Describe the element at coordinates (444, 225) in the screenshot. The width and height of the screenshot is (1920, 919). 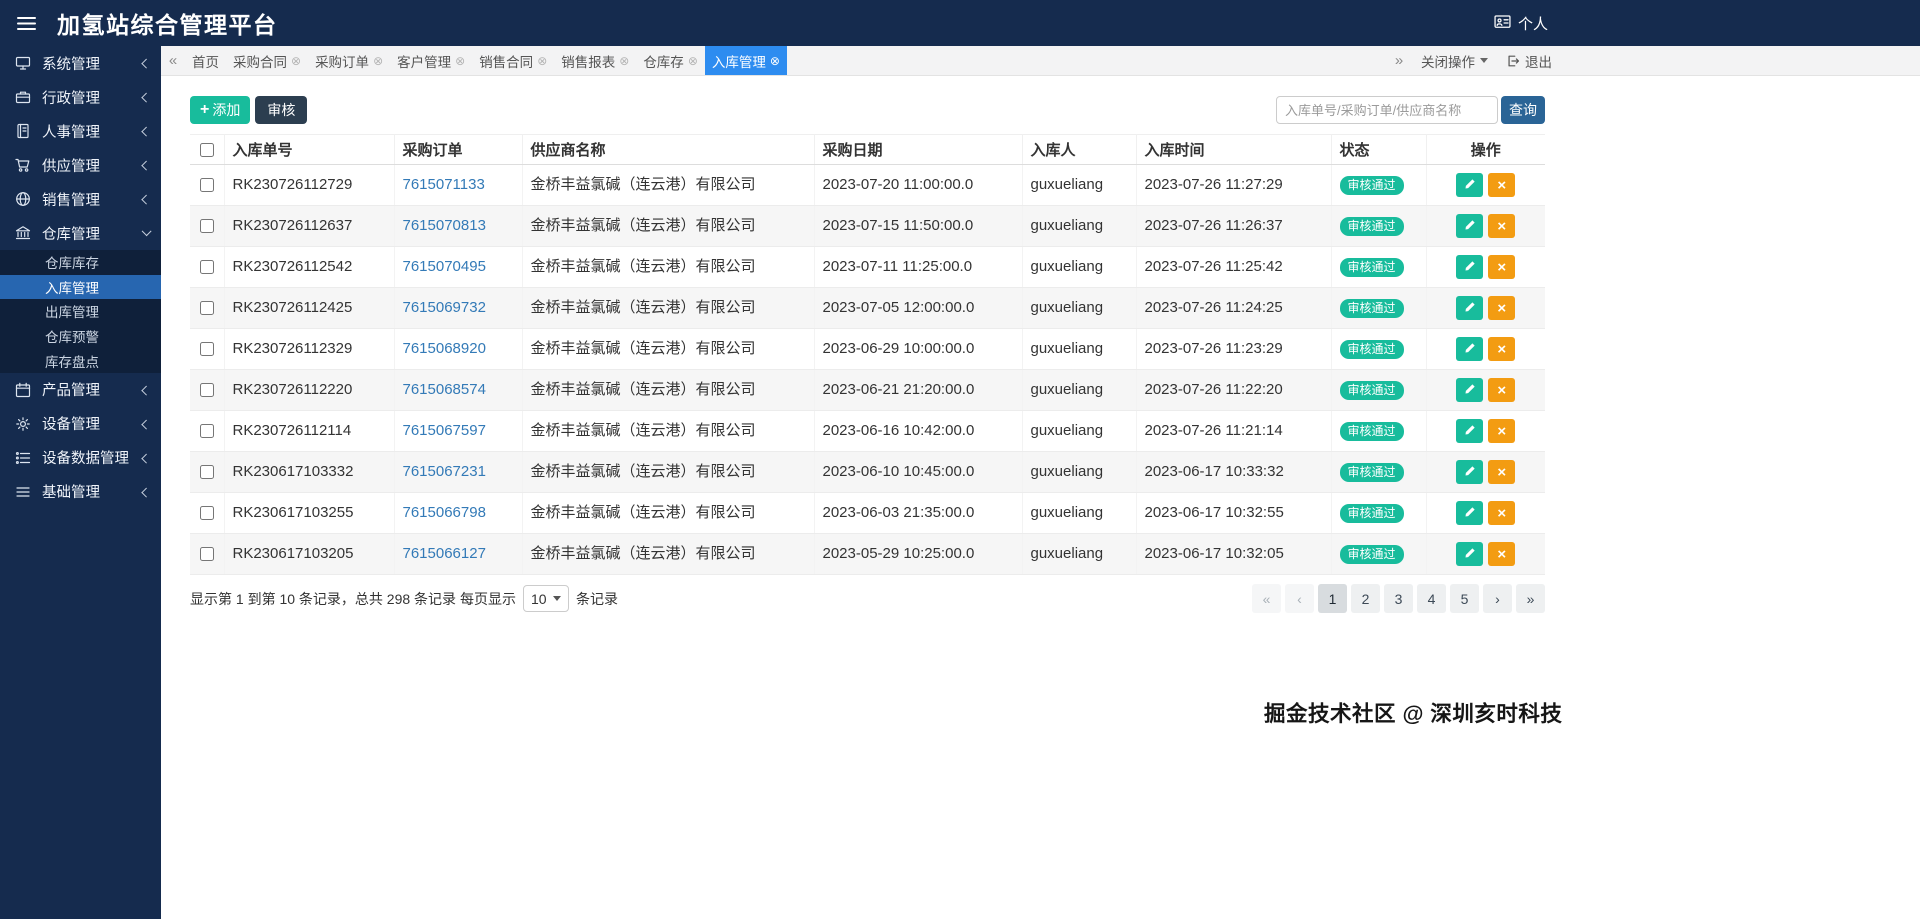
I see `order-link: 7615070813` at that location.